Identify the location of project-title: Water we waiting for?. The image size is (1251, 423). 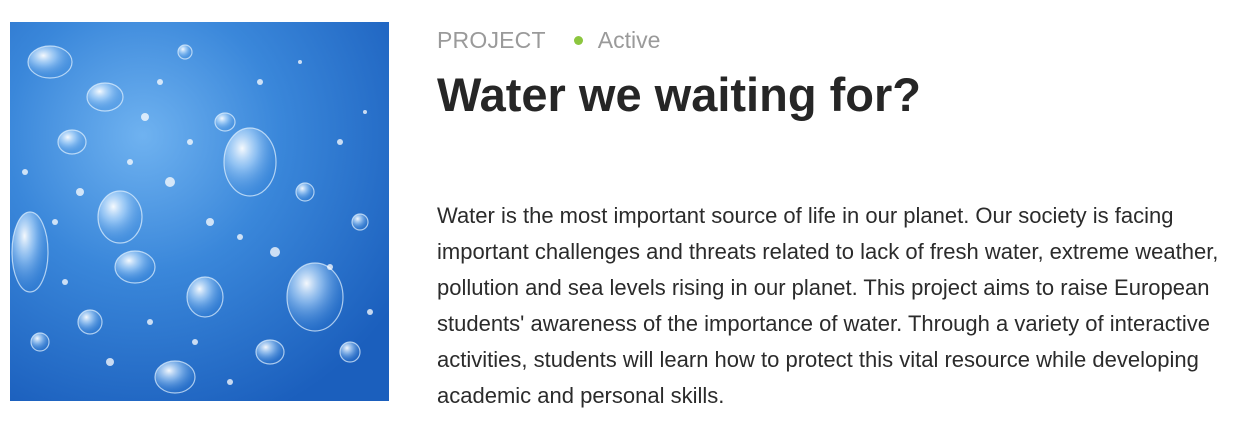
(842, 95).